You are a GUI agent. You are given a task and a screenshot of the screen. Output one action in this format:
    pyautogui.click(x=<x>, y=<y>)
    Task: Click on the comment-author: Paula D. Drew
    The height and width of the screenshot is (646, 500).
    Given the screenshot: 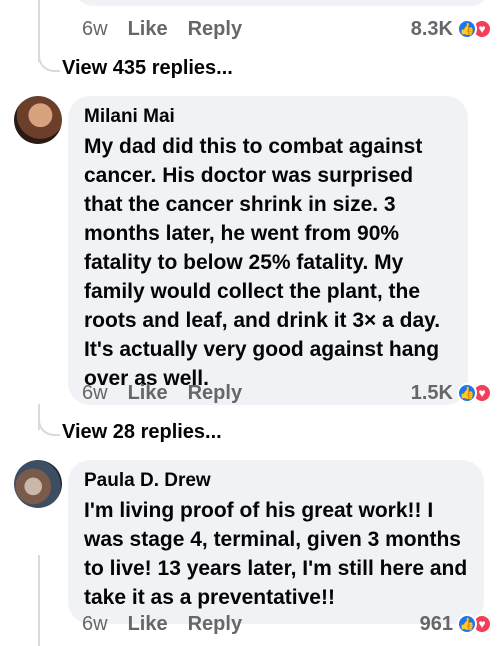 What is the action you would take?
    pyautogui.click(x=276, y=481)
    